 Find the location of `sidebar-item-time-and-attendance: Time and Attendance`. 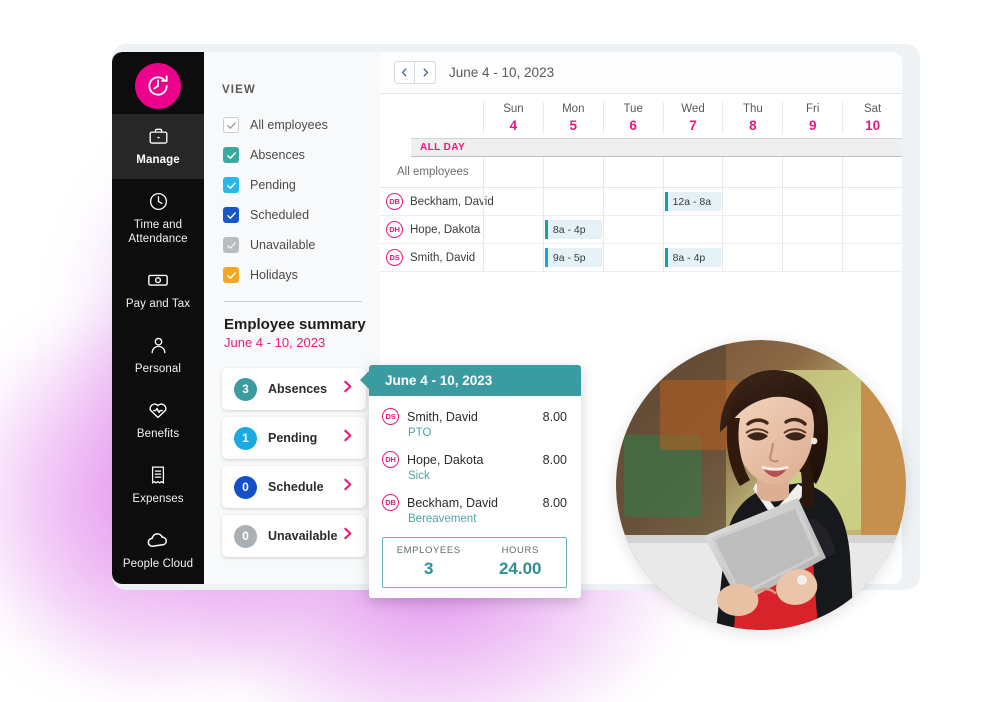

sidebar-item-time-and-attendance: Time and Attendance is located at coordinates (158, 218).